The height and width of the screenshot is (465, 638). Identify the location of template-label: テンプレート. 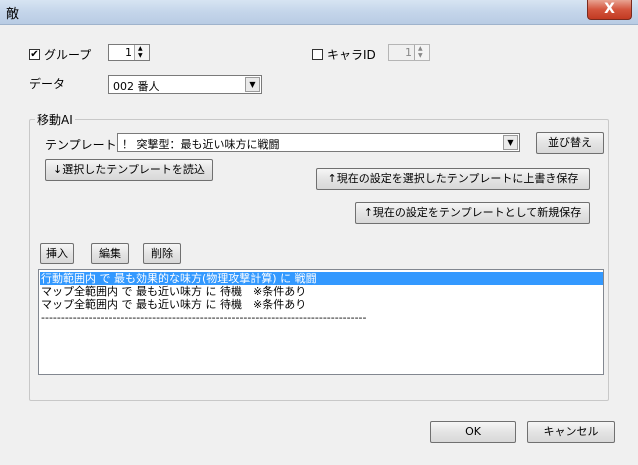
(81, 145).